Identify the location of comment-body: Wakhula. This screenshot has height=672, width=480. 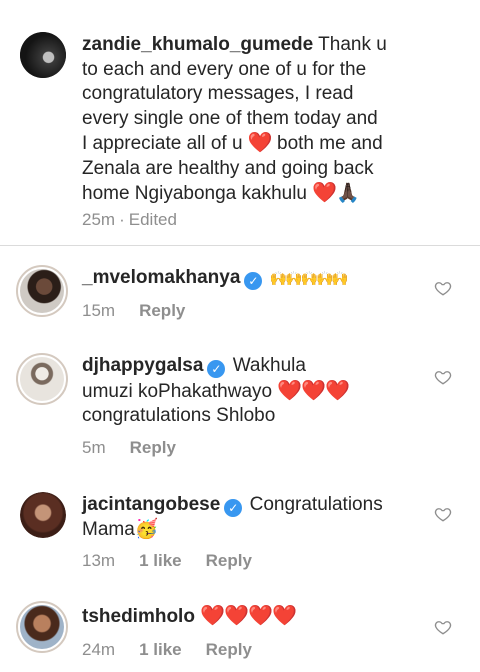
(269, 365).